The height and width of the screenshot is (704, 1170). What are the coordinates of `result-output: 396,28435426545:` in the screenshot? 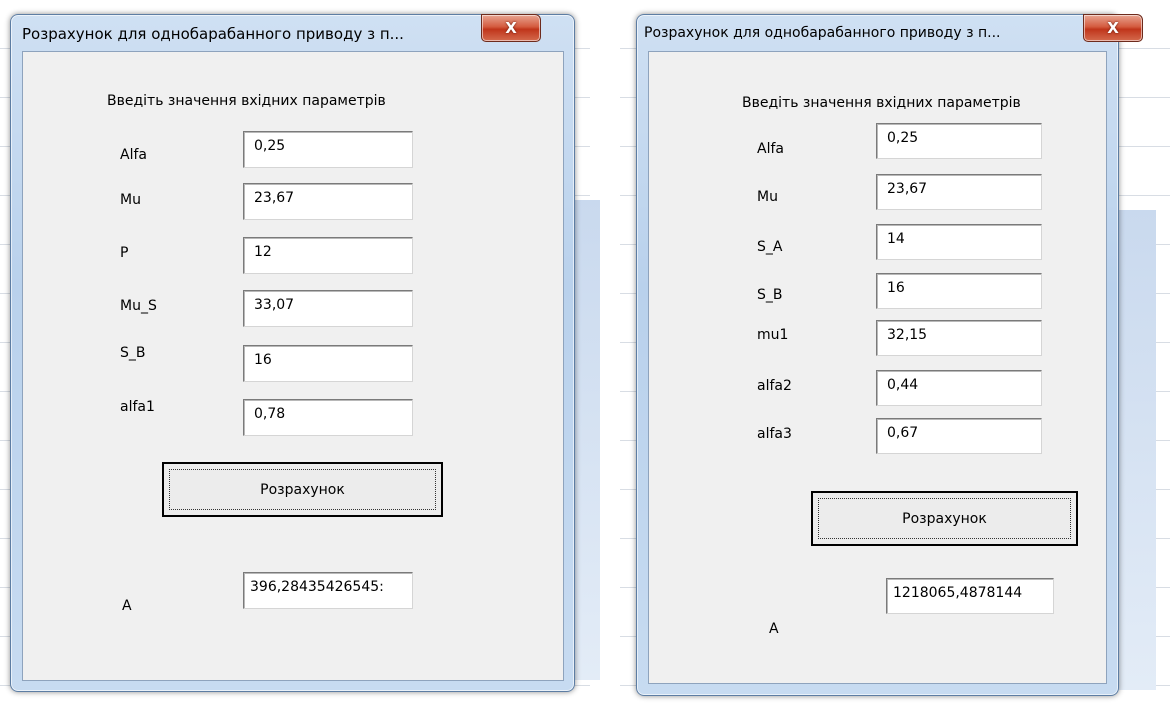 It's located at (328, 590).